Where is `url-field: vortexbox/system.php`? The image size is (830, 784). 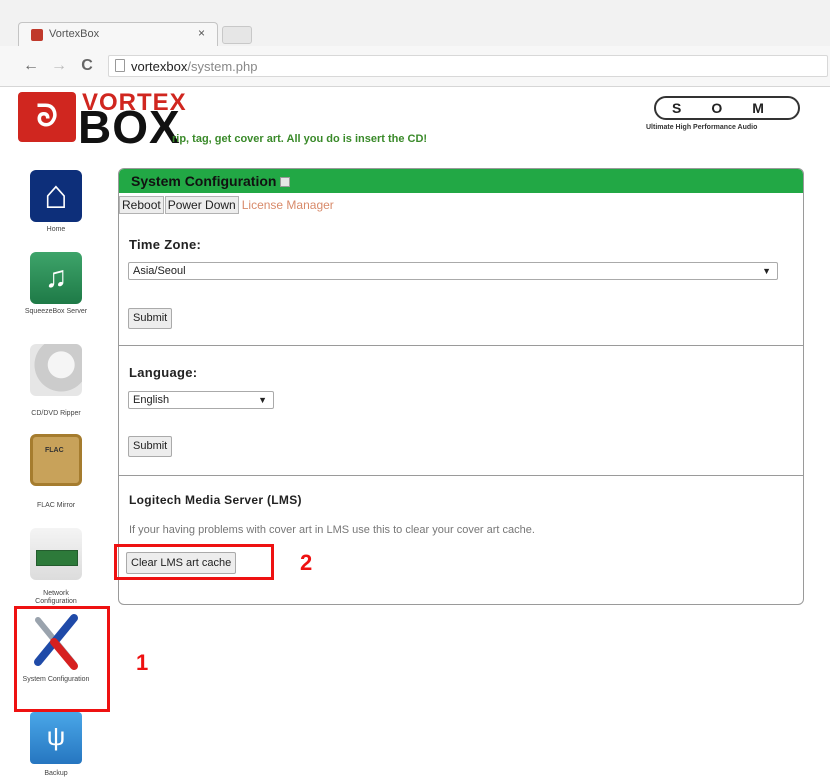 url-field: vortexbox/system.php is located at coordinates (468, 66).